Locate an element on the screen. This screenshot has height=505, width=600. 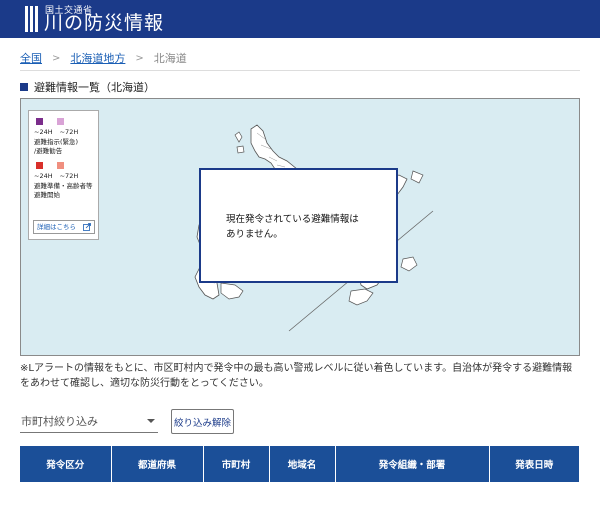
evacuation-table: 発令区分 都道府県 市町村 地域名 発令組織・部署 発表日時 is located at coordinates (299, 464).